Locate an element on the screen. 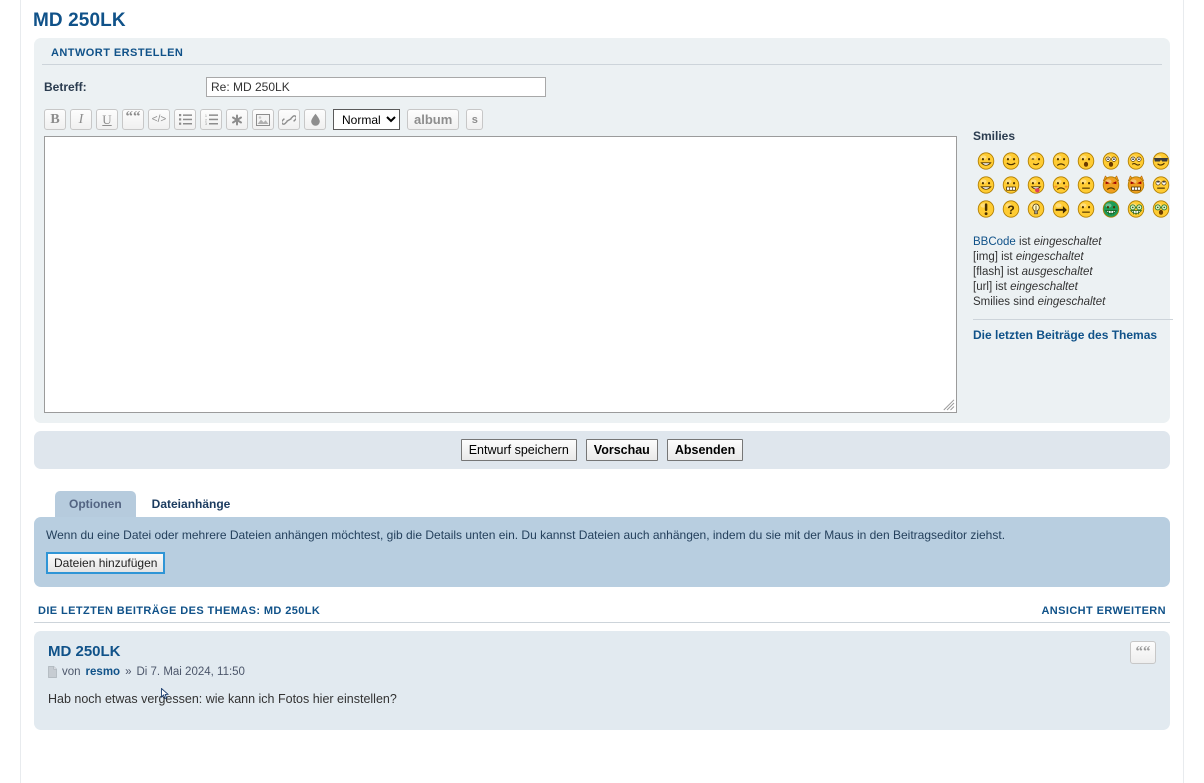 The height and width of the screenshot is (783, 1204). smilie-twisted is located at coordinates (1135, 185).